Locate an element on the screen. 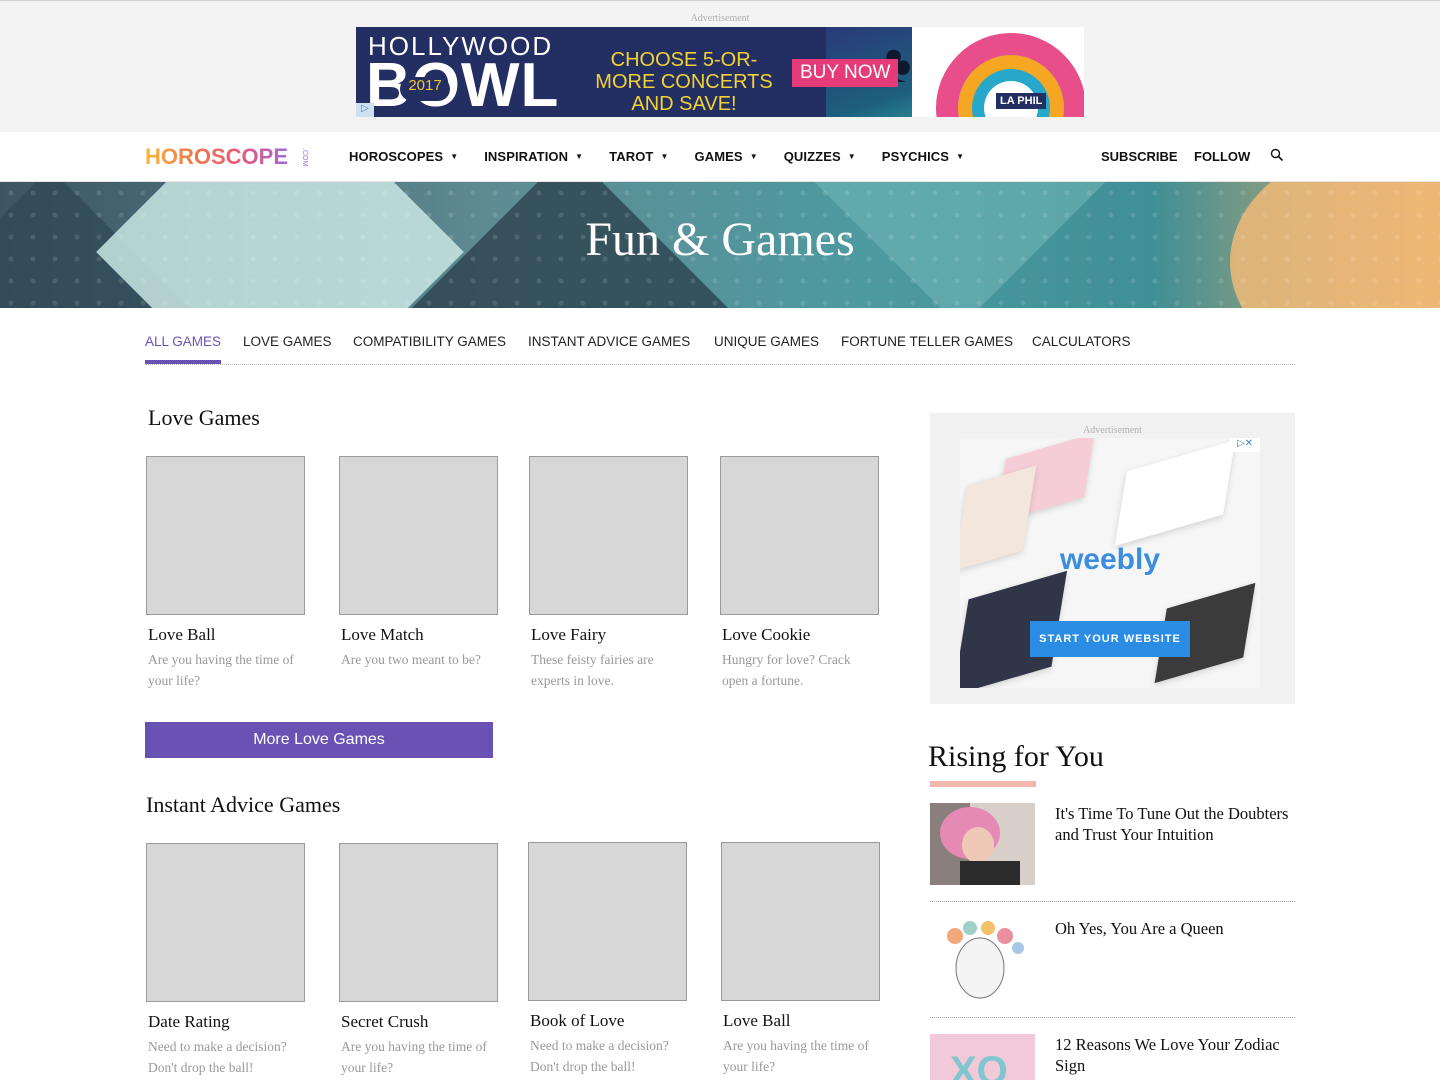  site-logo: HOROSCOPE is located at coordinates (216, 157).